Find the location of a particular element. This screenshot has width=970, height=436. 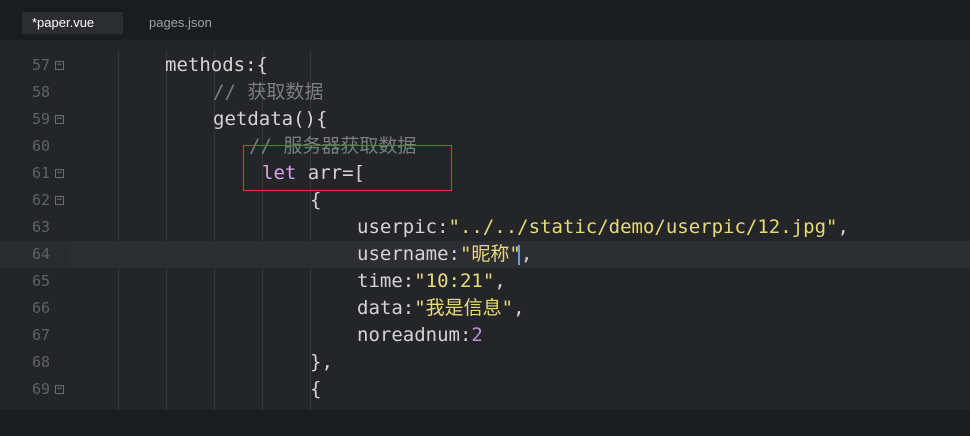

line-number: 61 is located at coordinates (40, 173).